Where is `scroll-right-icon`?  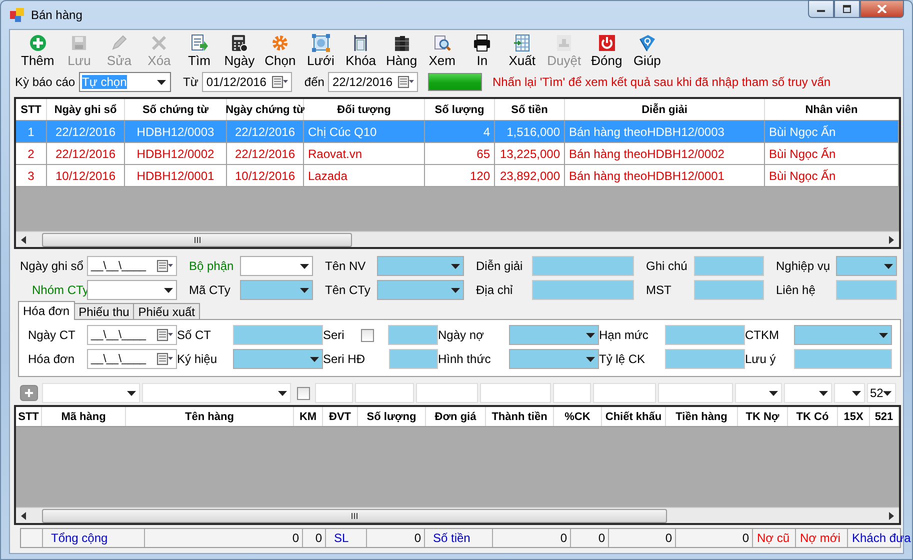
scroll-right-icon is located at coordinates (891, 240).